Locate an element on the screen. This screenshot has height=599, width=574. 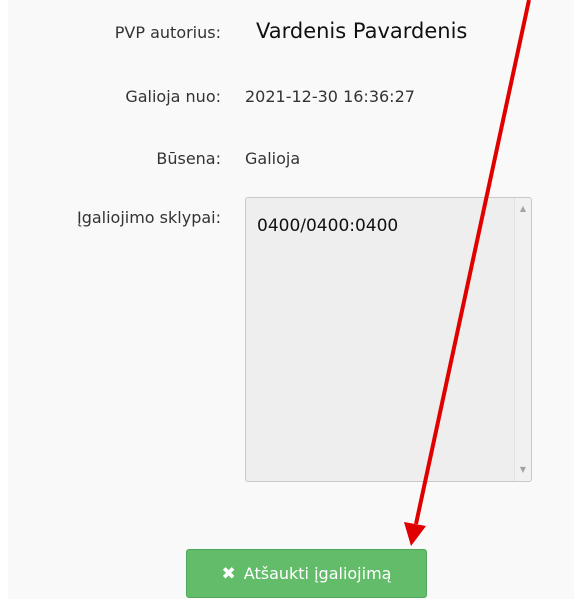
arrow-head is located at coordinates (415, 534).